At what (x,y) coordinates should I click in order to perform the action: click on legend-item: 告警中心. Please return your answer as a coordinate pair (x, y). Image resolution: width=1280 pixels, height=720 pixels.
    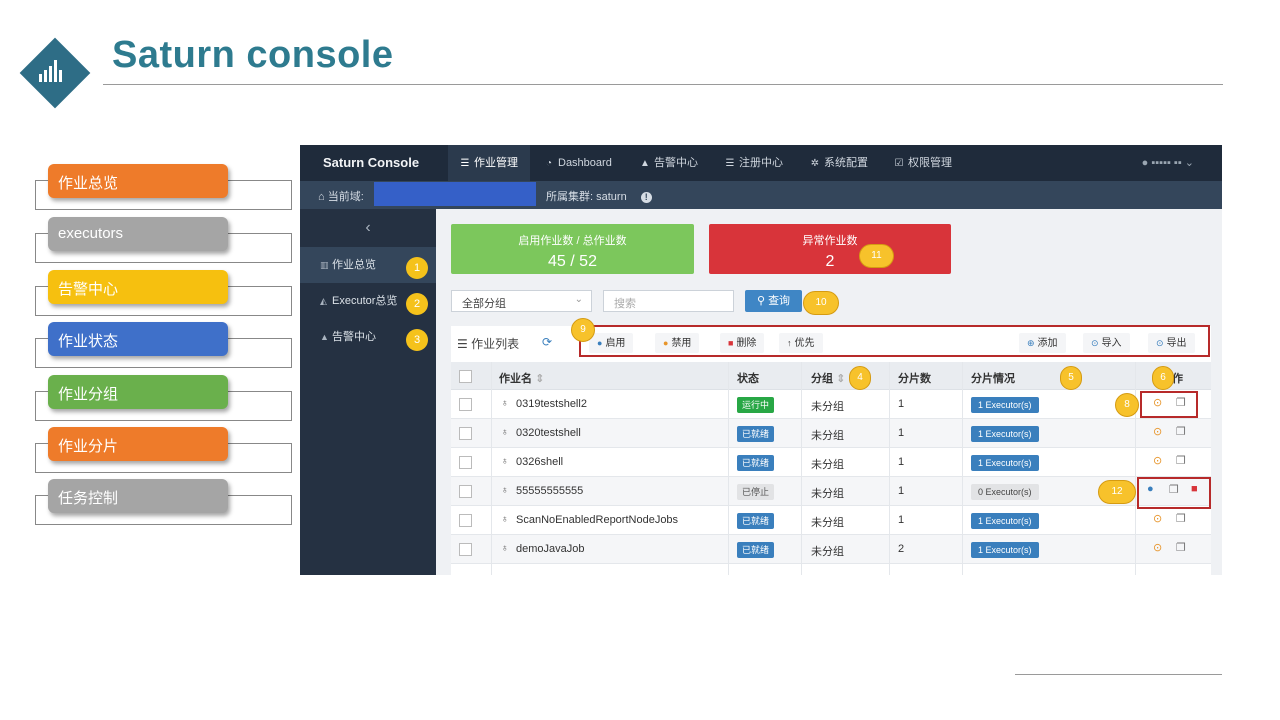
    Looking at the image, I should click on (163, 293).